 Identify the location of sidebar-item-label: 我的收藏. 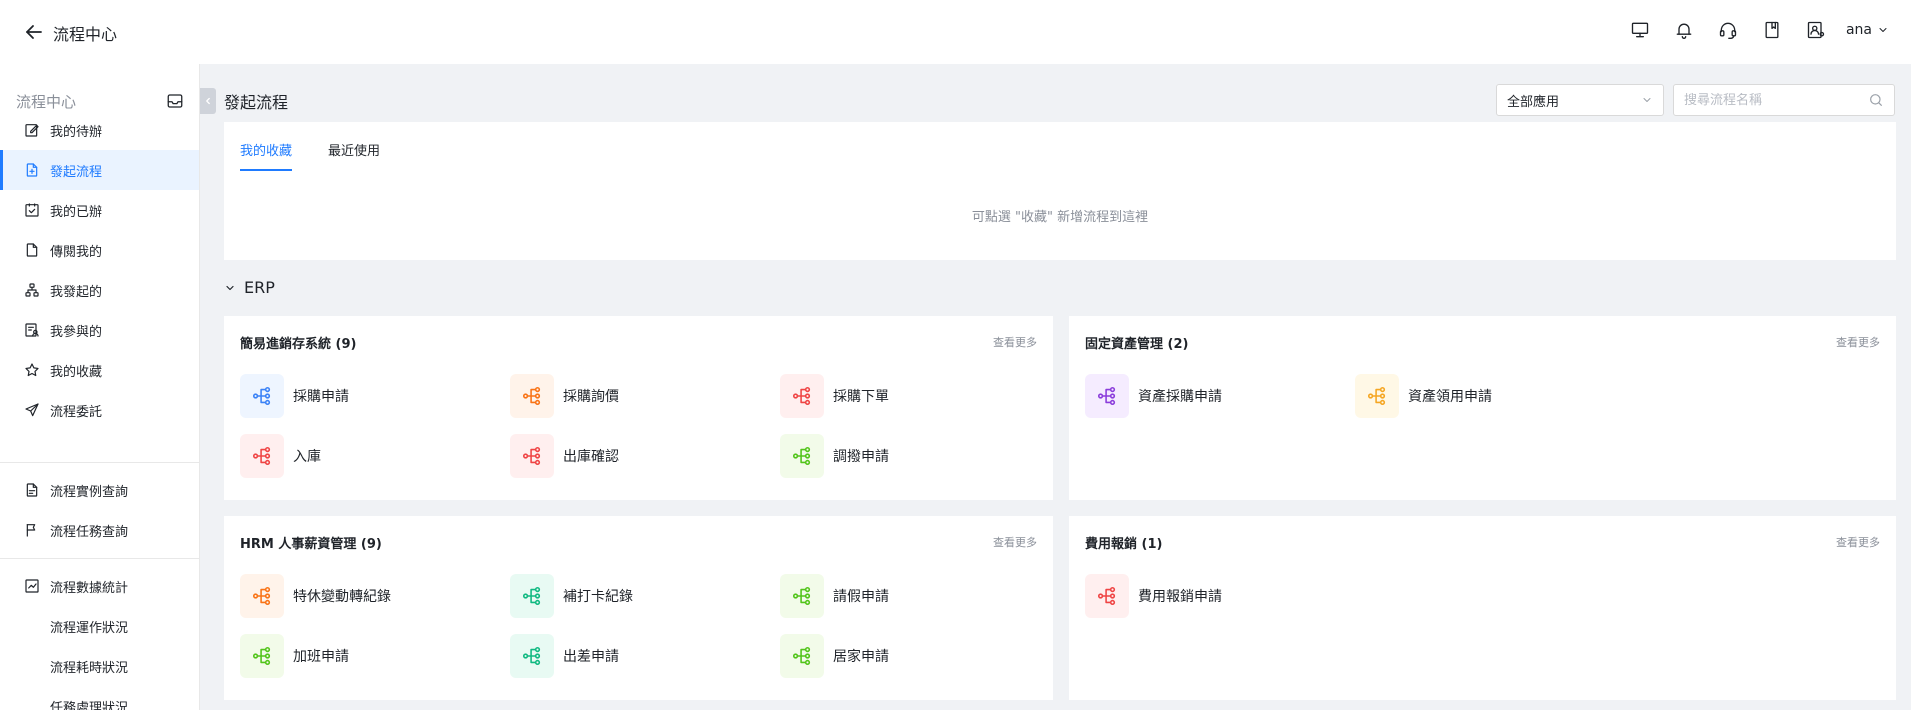
(76, 372).